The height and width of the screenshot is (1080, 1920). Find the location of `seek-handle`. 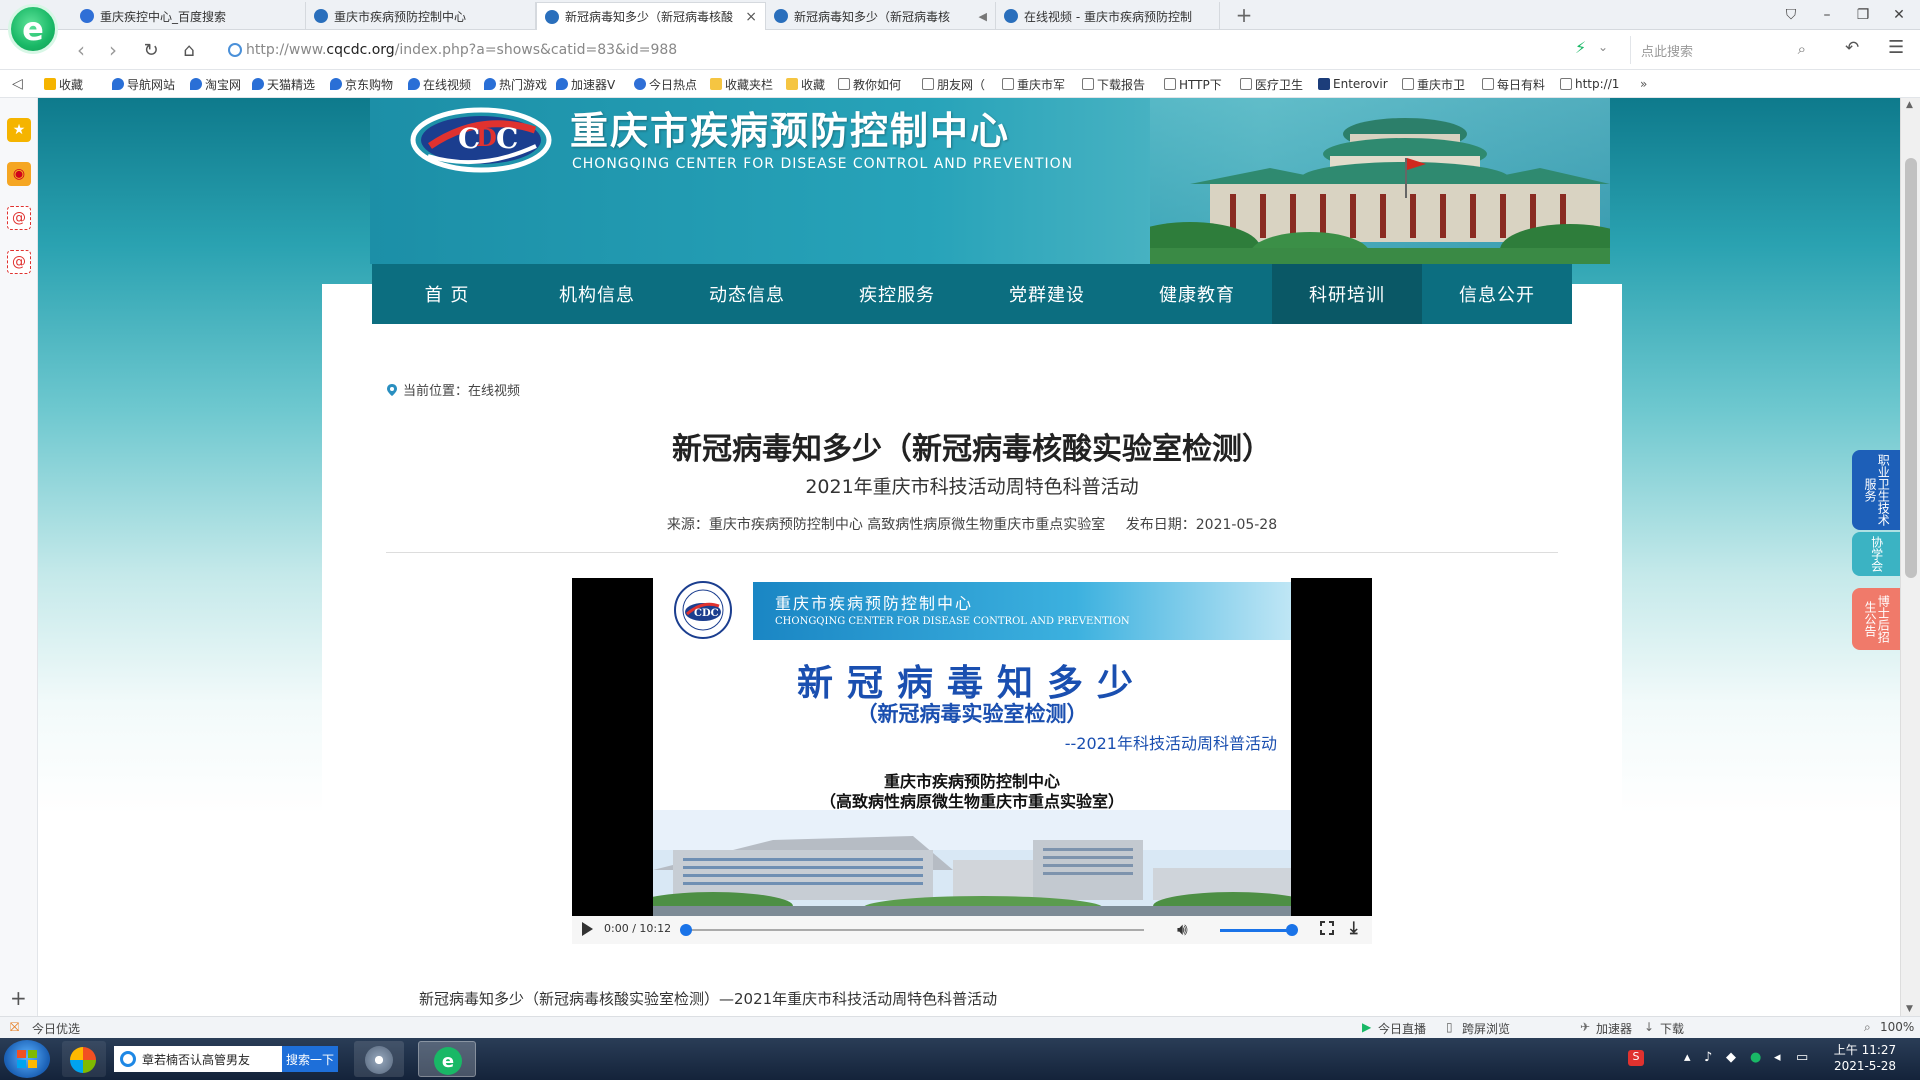

seek-handle is located at coordinates (686, 930).